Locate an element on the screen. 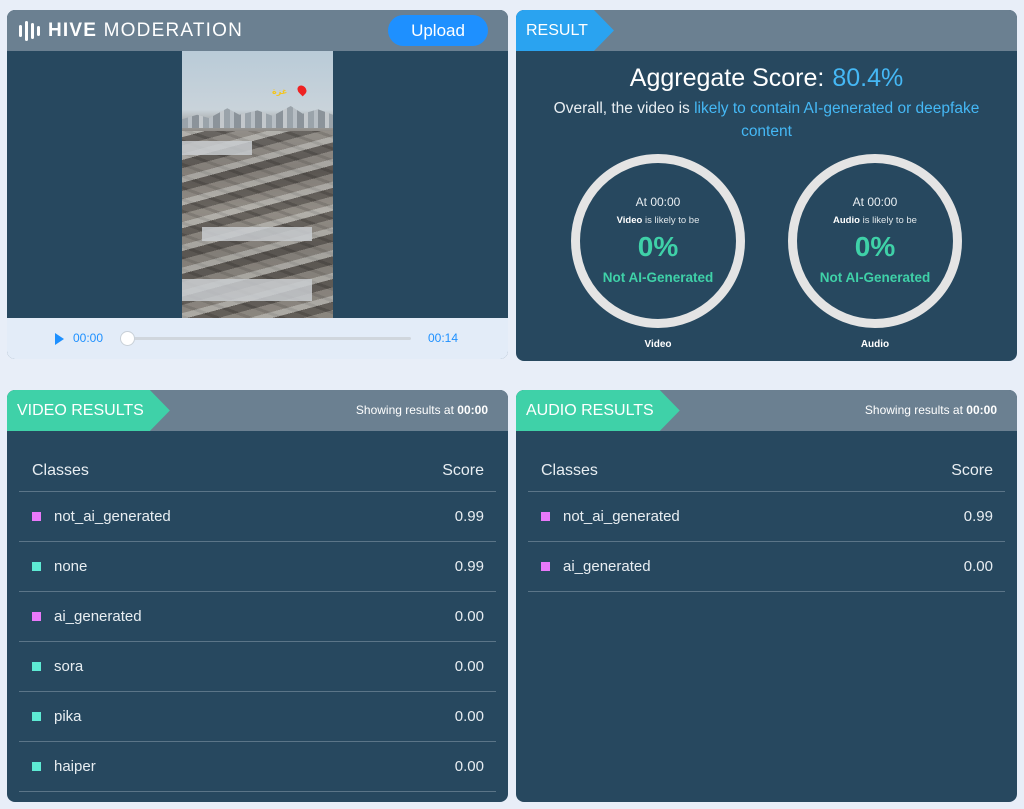 The height and width of the screenshot is (809, 1024). video-preview: غزة is located at coordinates (257, 184).